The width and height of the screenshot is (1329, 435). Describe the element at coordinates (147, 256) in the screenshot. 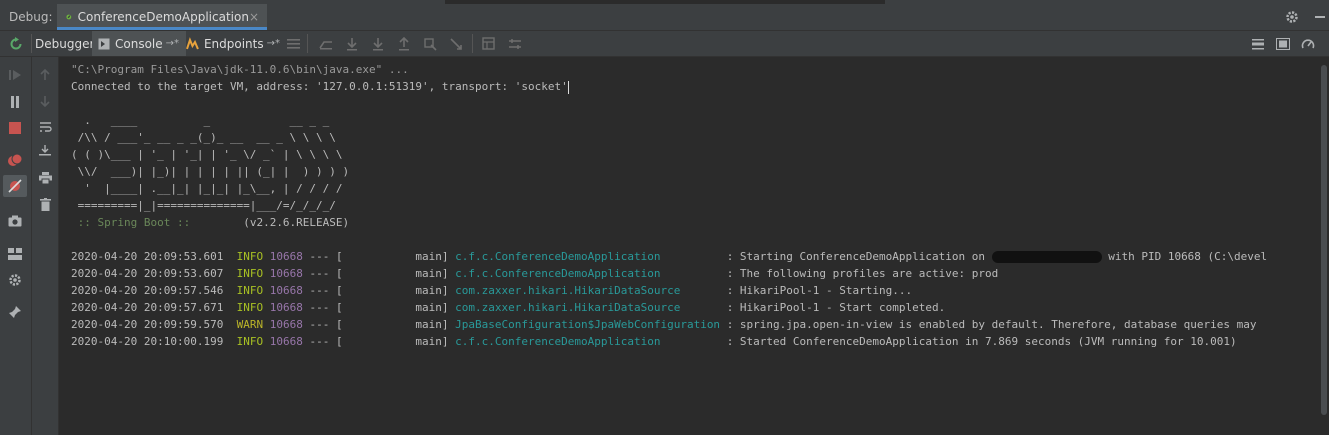

I see `log-timestamp: 2020-04-20 20:09:53.601` at that location.